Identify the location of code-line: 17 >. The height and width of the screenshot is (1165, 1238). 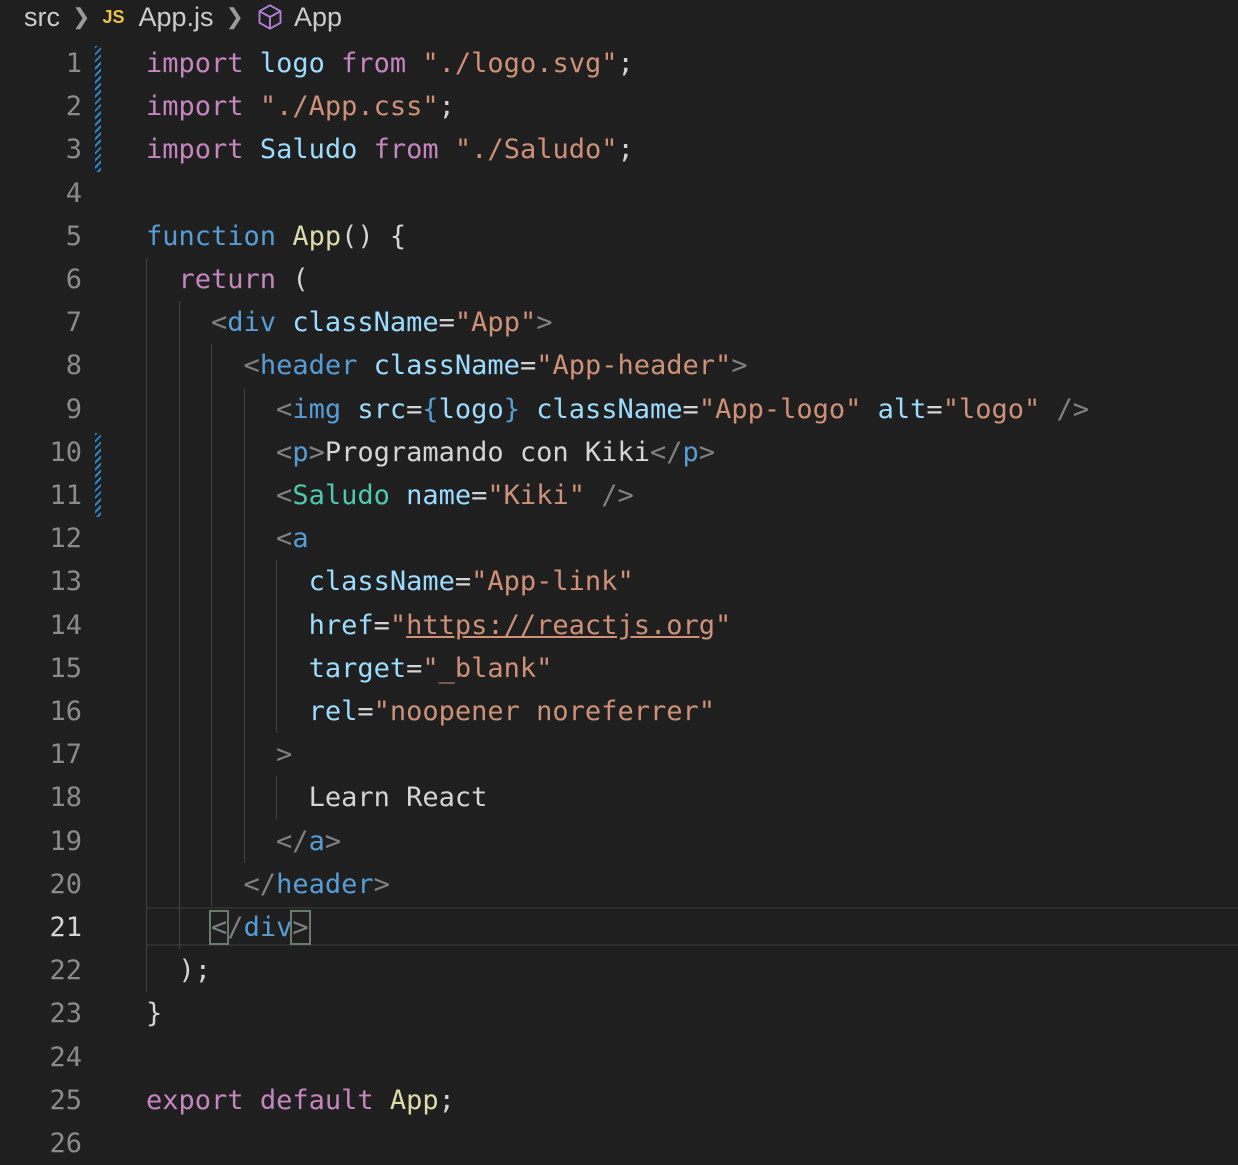
(619, 754).